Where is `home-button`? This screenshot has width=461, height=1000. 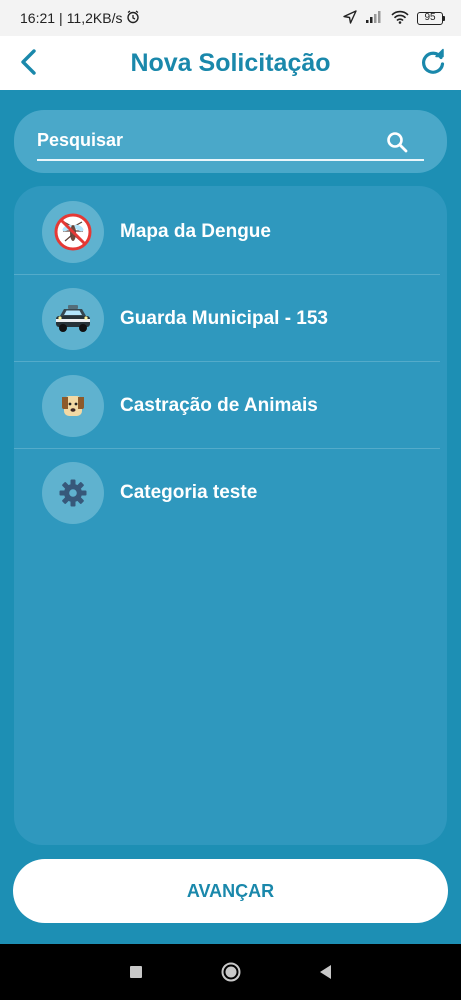 home-button is located at coordinates (231, 972).